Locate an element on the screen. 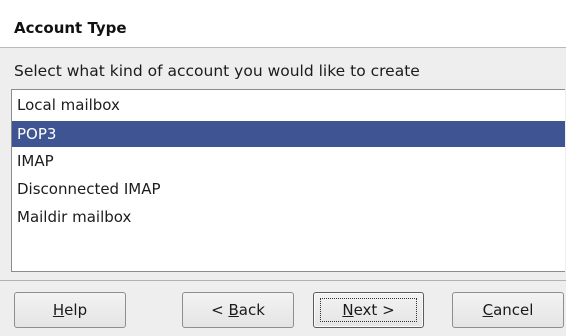 This screenshot has width=566, height=336. next-button-label: Next > is located at coordinates (368, 310).